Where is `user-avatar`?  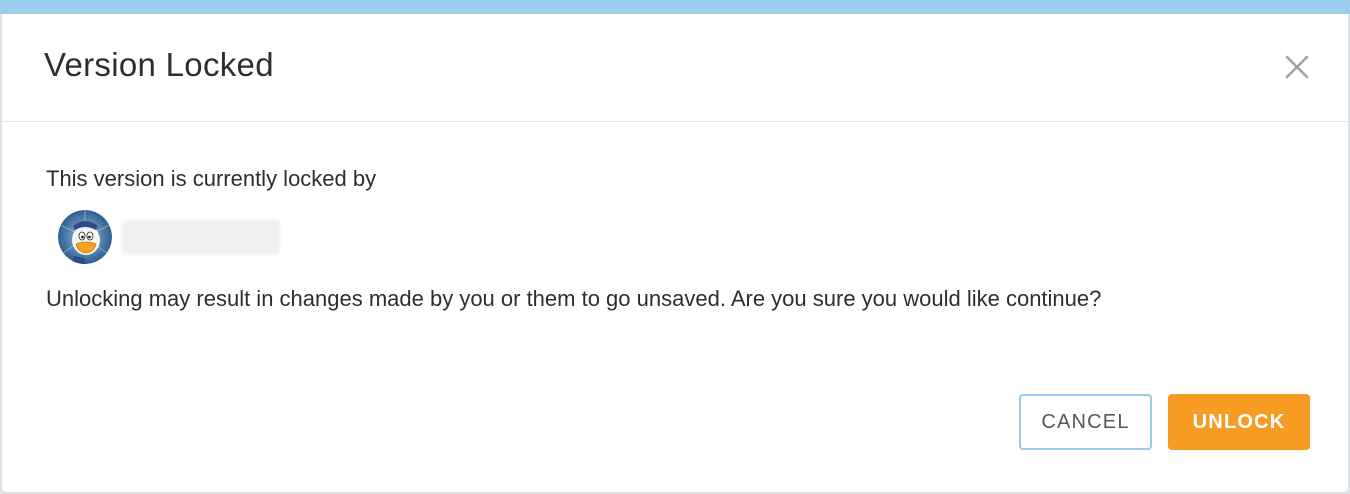
user-avatar is located at coordinates (85, 237).